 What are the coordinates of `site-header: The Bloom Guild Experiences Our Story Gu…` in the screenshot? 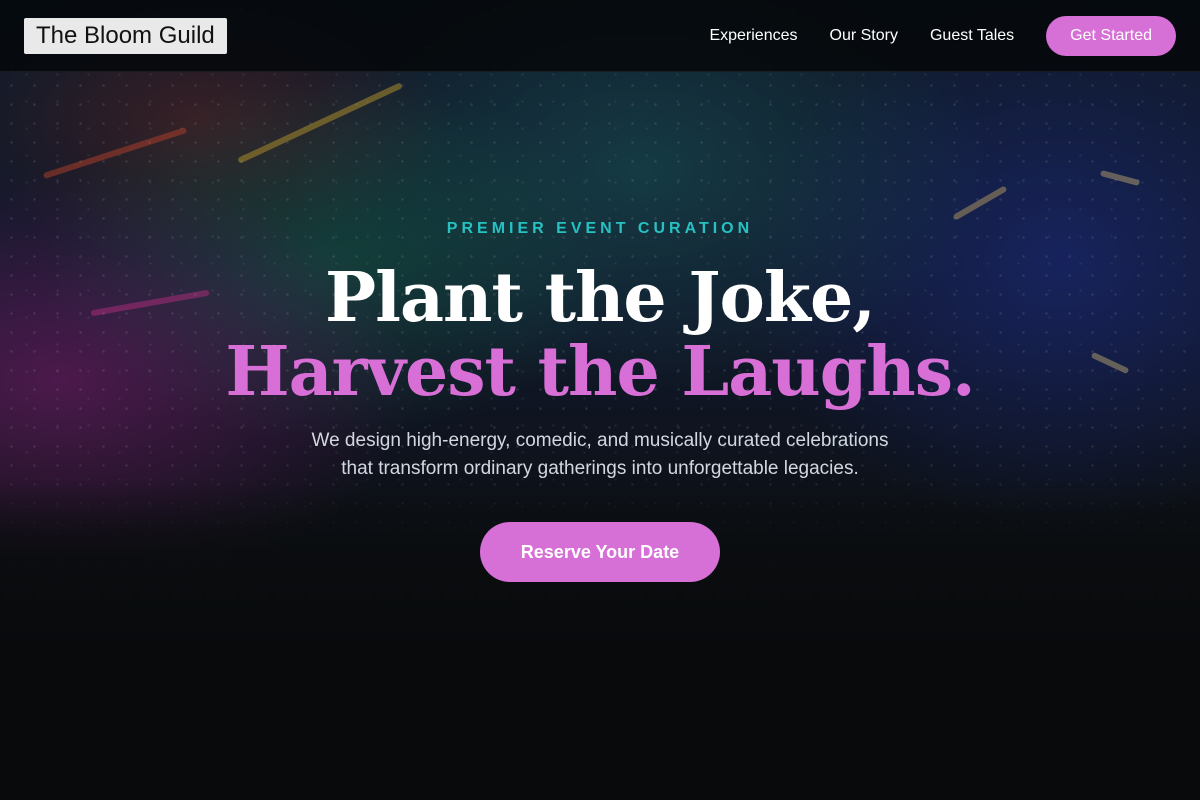 It's located at (600, 36).